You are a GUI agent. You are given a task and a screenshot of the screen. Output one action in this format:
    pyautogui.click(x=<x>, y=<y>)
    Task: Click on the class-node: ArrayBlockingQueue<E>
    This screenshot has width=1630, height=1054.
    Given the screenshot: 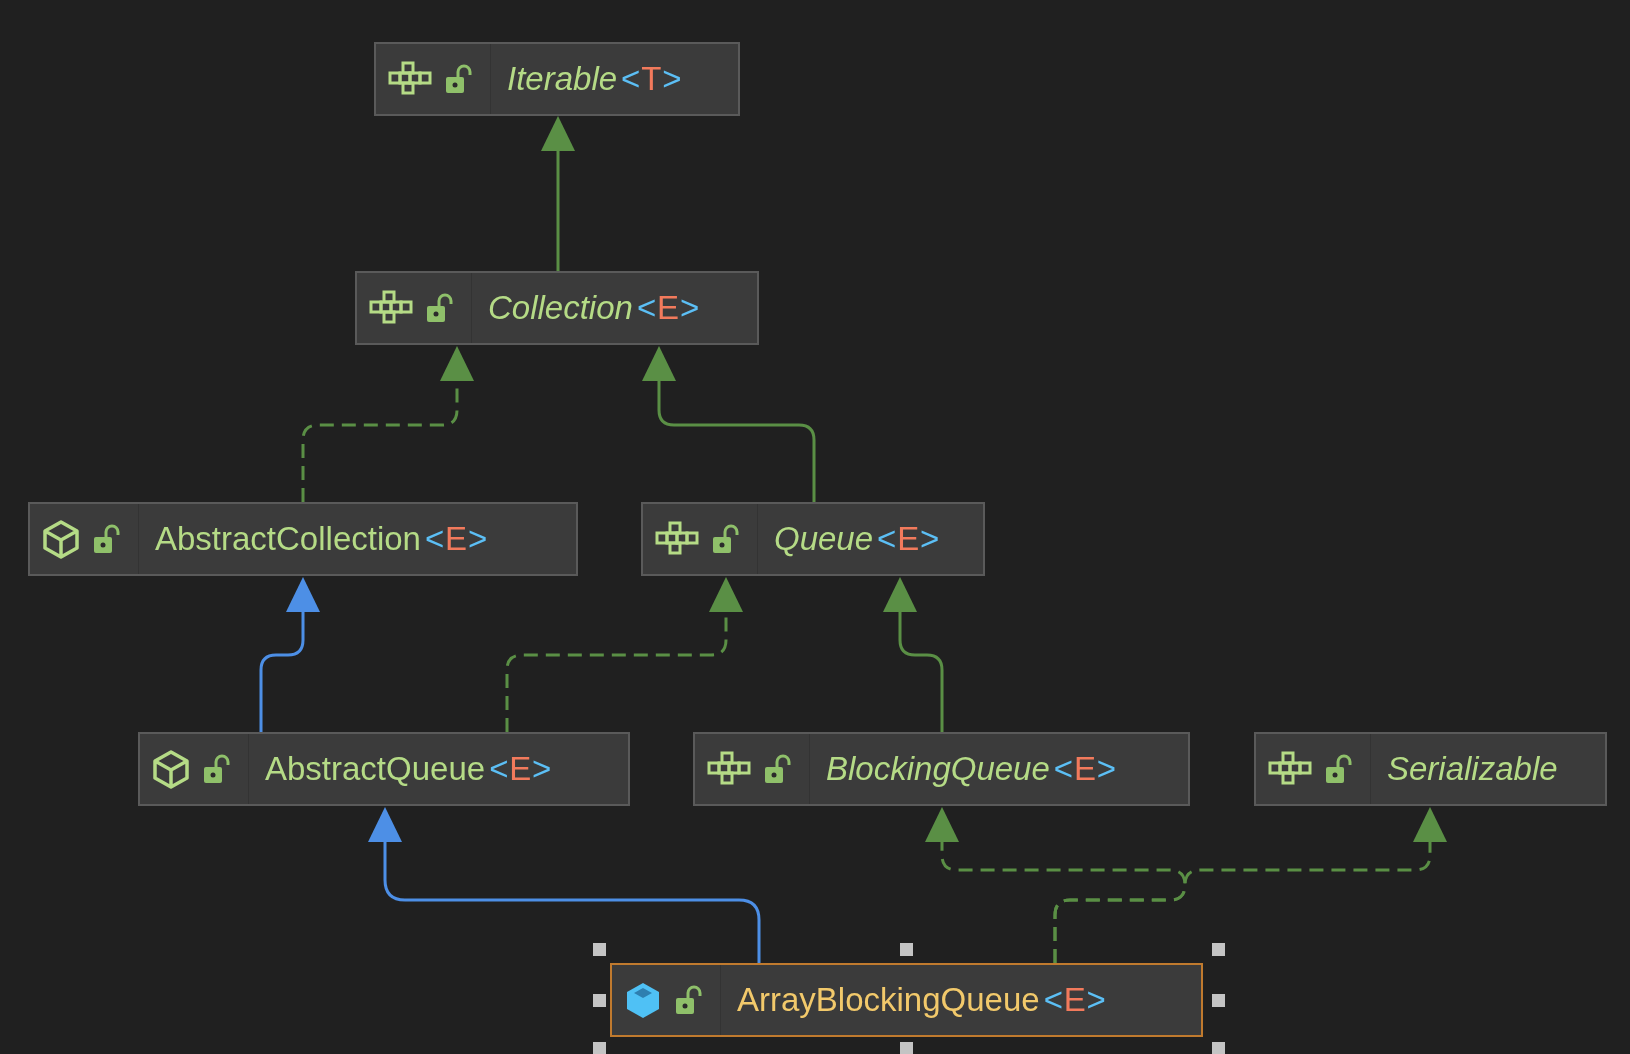 What is the action you would take?
    pyautogui.click(x=906, y=1000)
    